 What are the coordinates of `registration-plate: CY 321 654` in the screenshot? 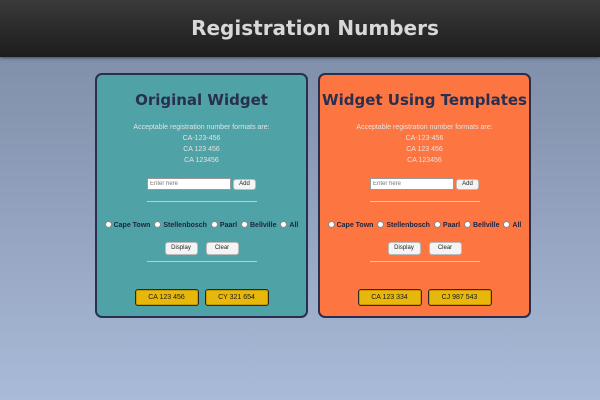 It's located at (236, 297).